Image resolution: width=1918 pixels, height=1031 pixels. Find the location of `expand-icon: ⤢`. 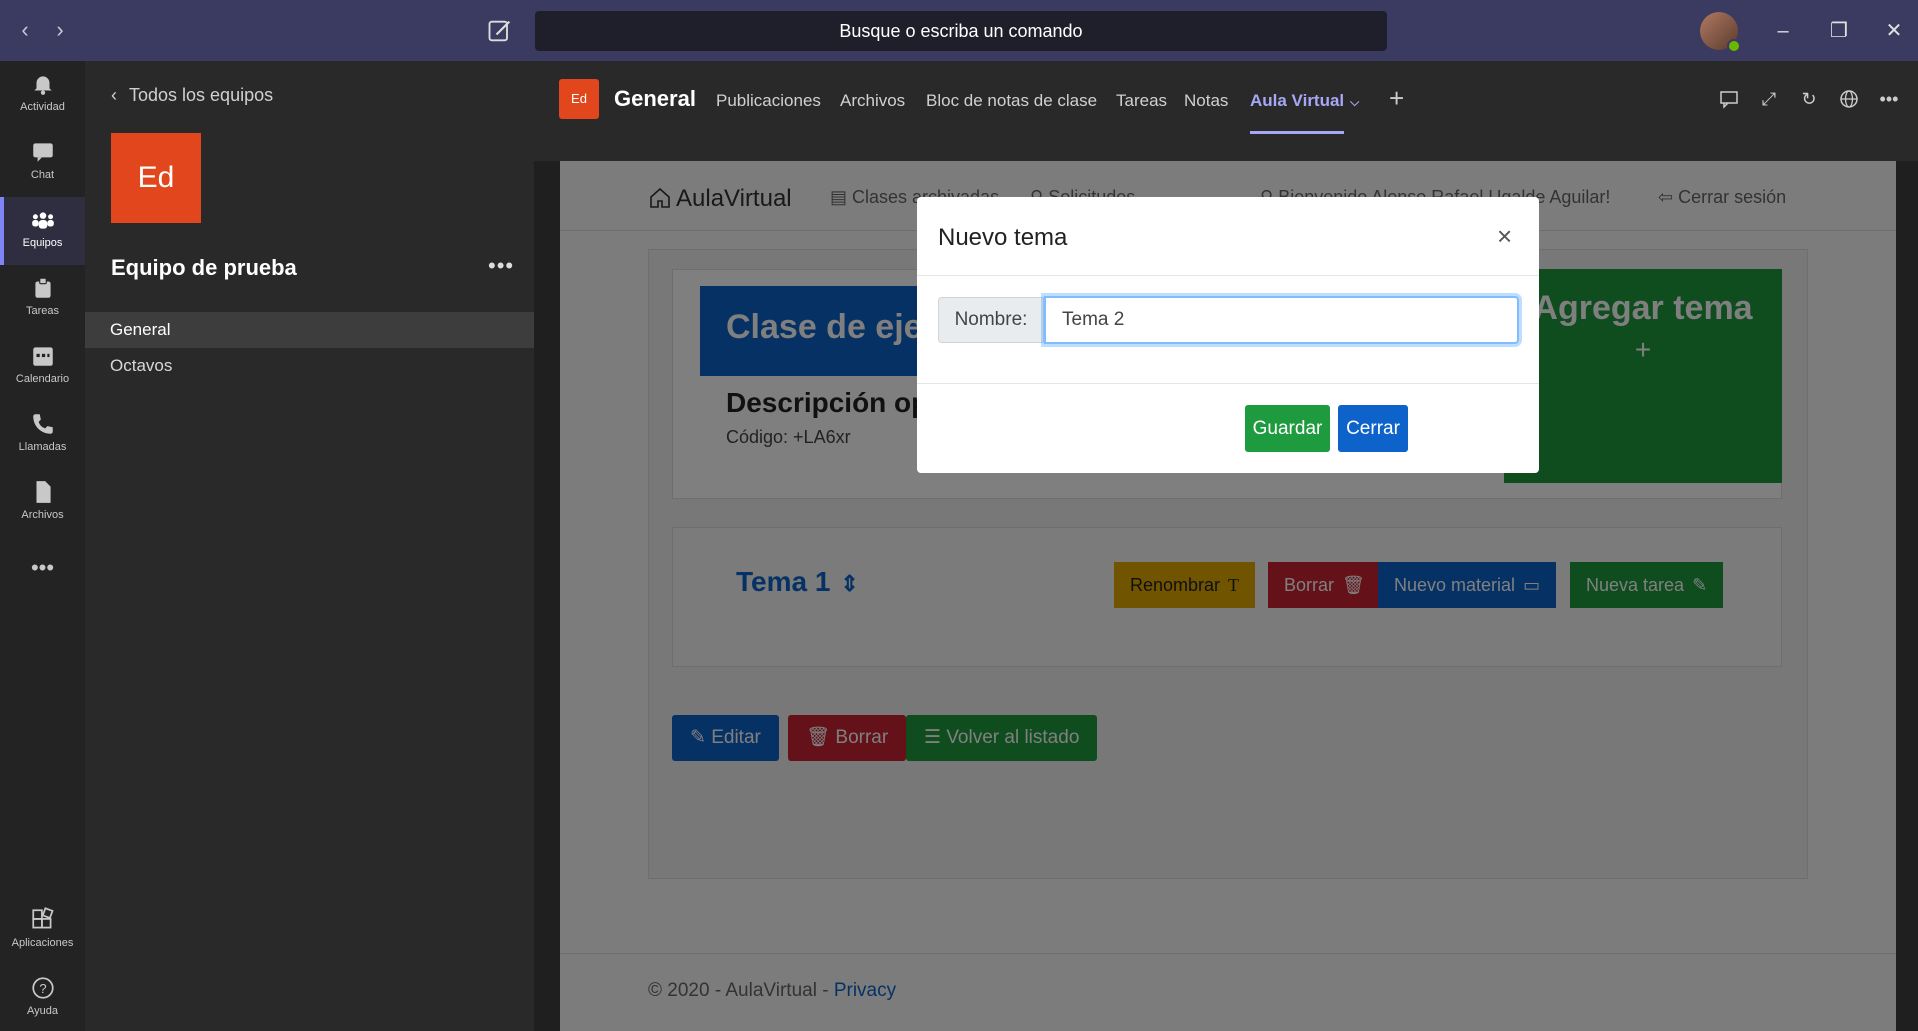

expand-icon: ⤢ is located at coordinates (1769, 100).